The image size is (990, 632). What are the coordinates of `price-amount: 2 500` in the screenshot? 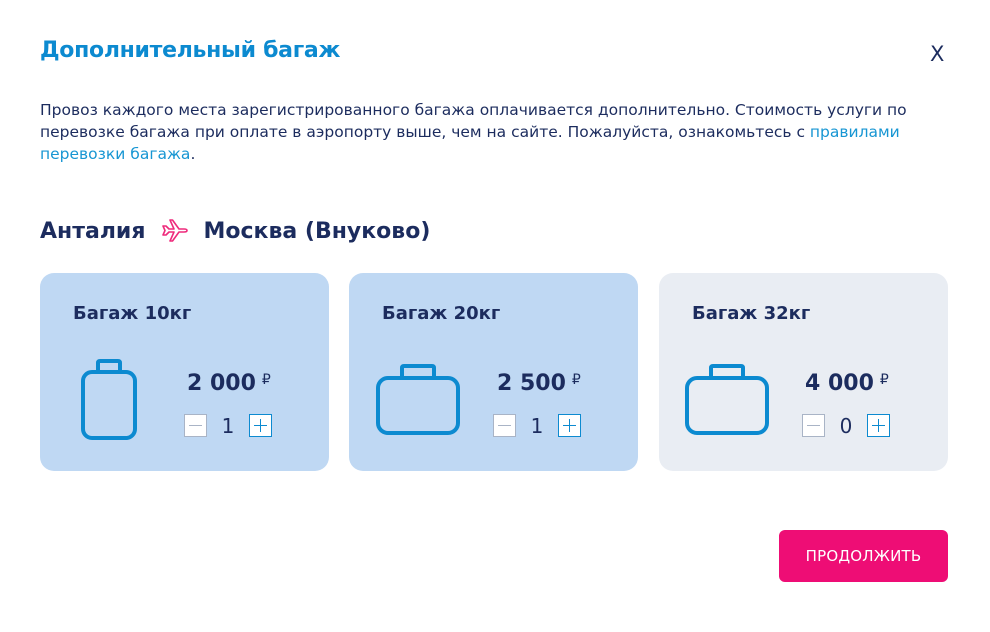 It's located at (531, 383).